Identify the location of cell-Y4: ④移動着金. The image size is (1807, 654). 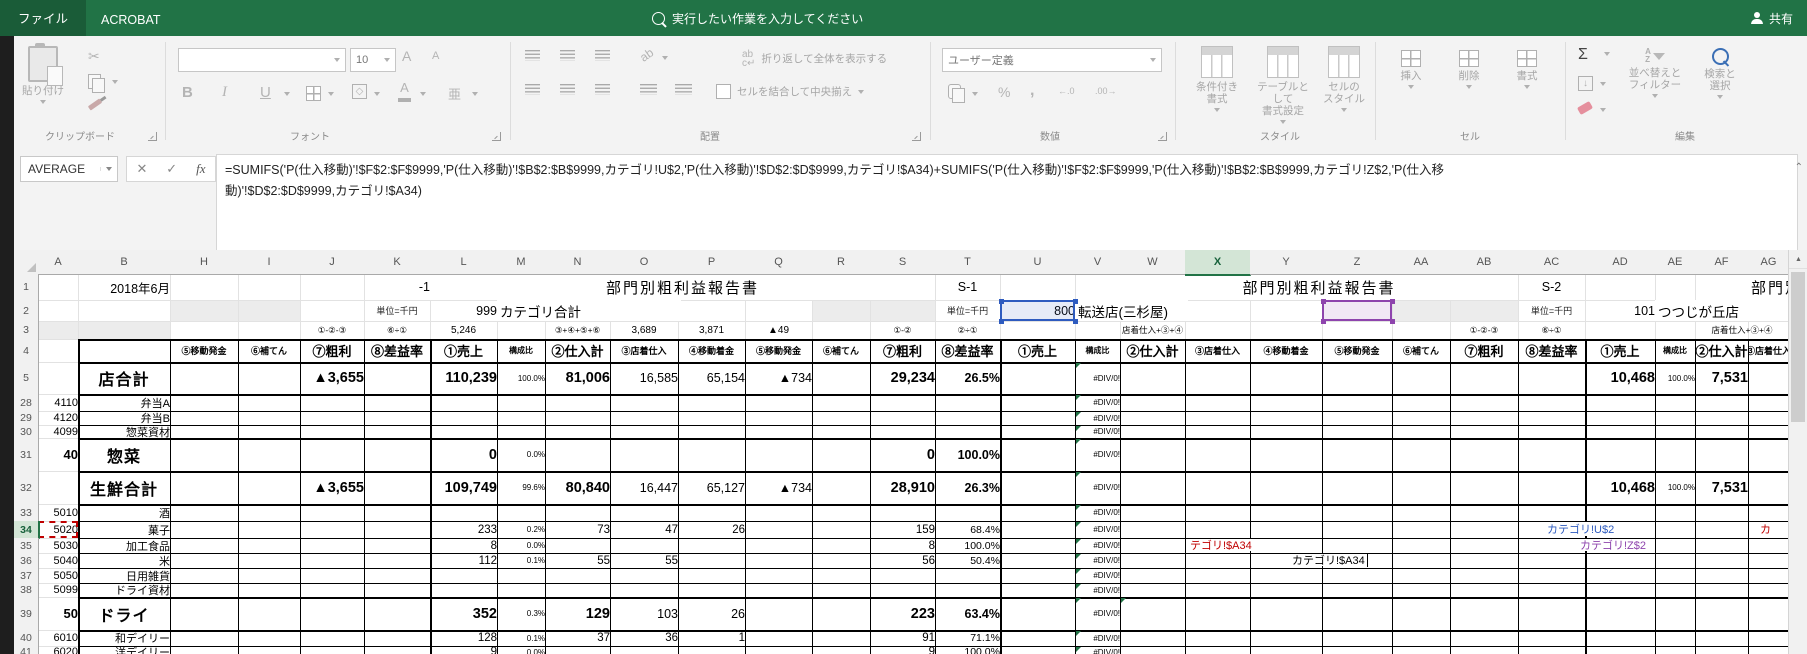
(1286, 350).